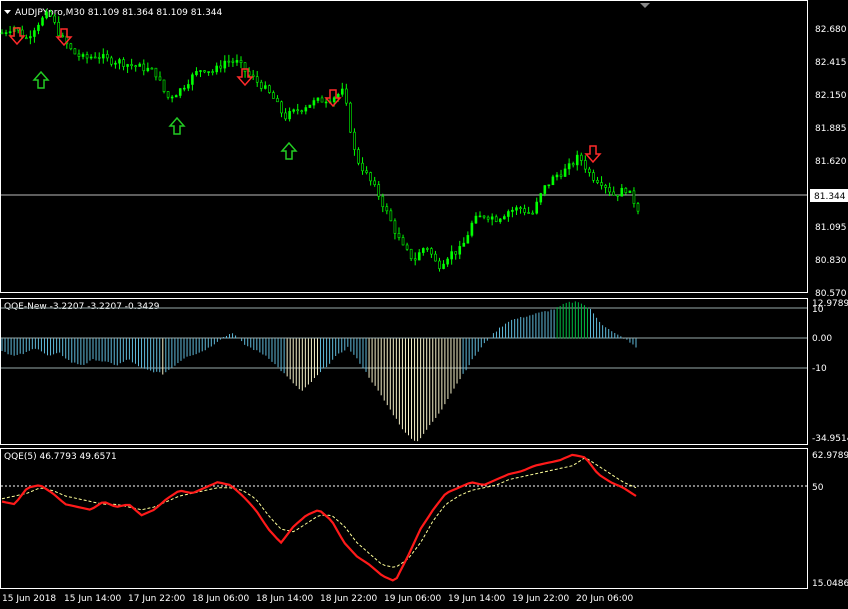  I want to click on scroll-marker-icon, so click(645, 5).